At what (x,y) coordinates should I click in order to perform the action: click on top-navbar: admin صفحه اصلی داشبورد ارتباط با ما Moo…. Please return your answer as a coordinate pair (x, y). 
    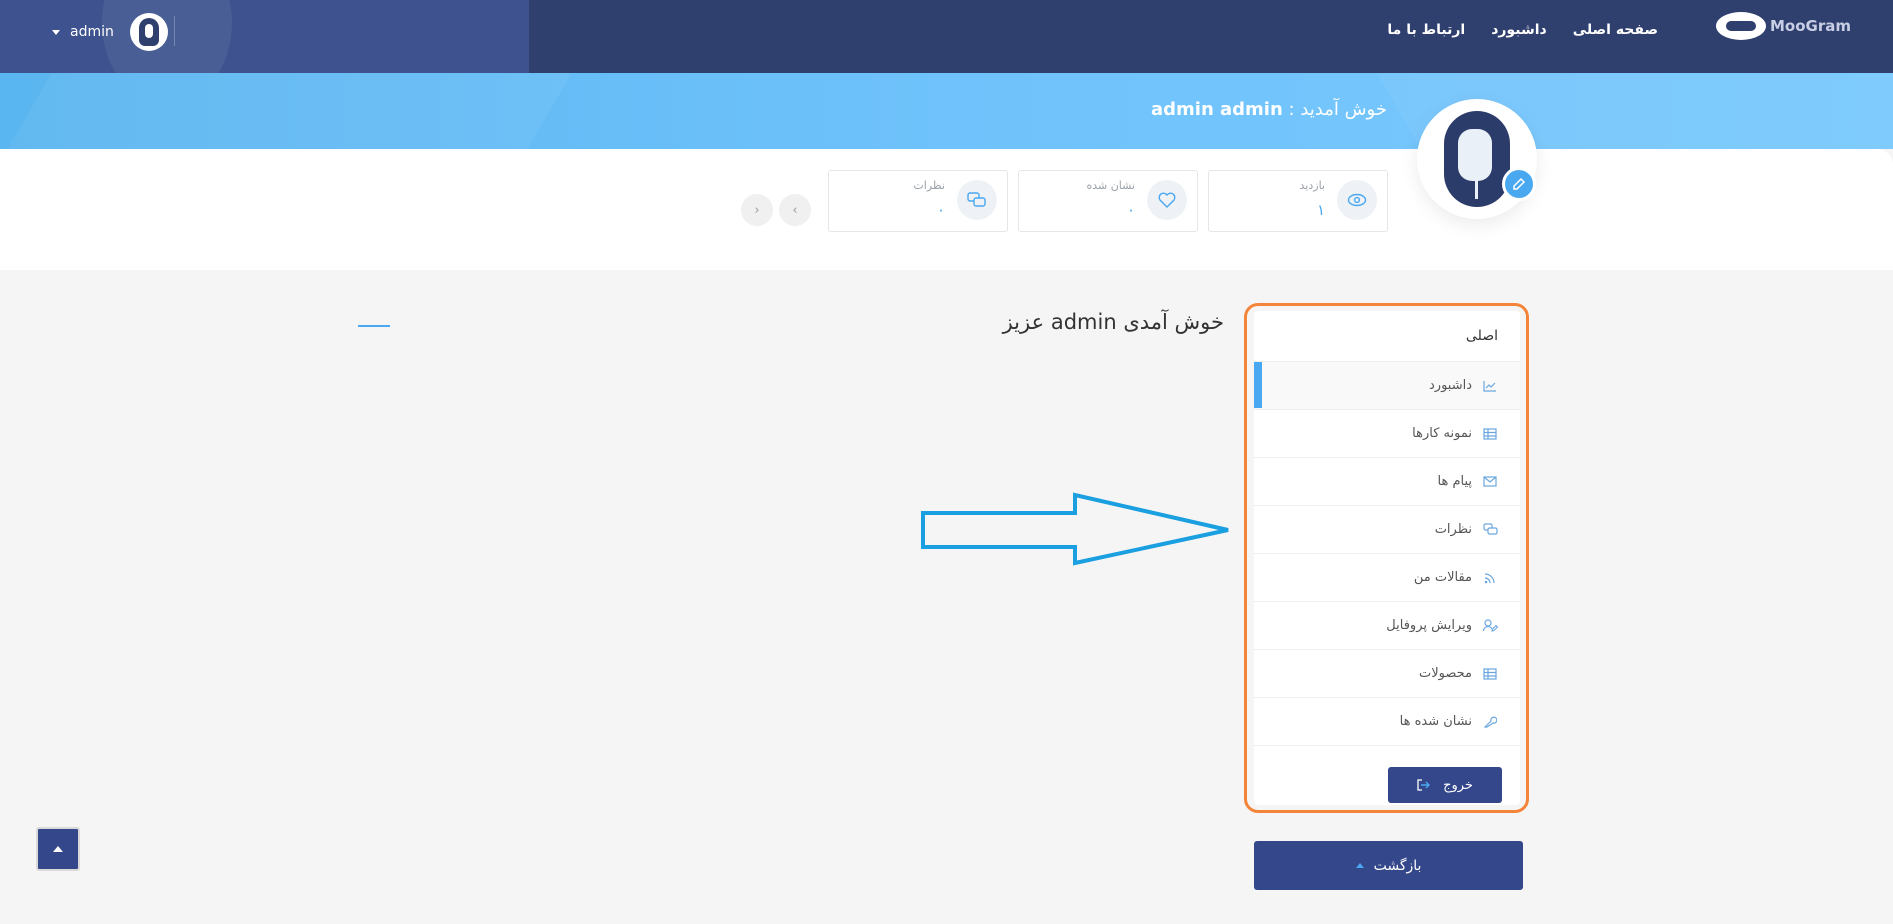
    Looking at the image, I should click on (946, 36).